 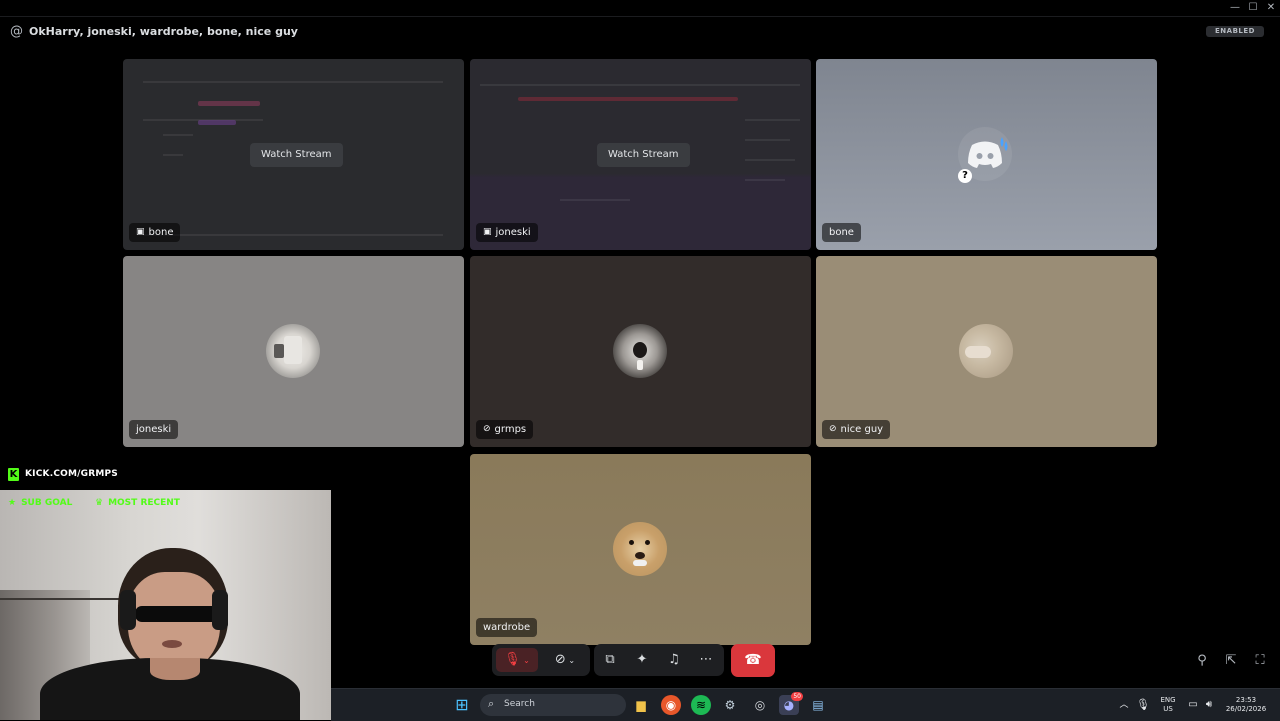 What do you see at coordinates (47, 503) in the screenshot?
I see `sub-goal-label: SUB GOAL` at bounding box center [47, 503].